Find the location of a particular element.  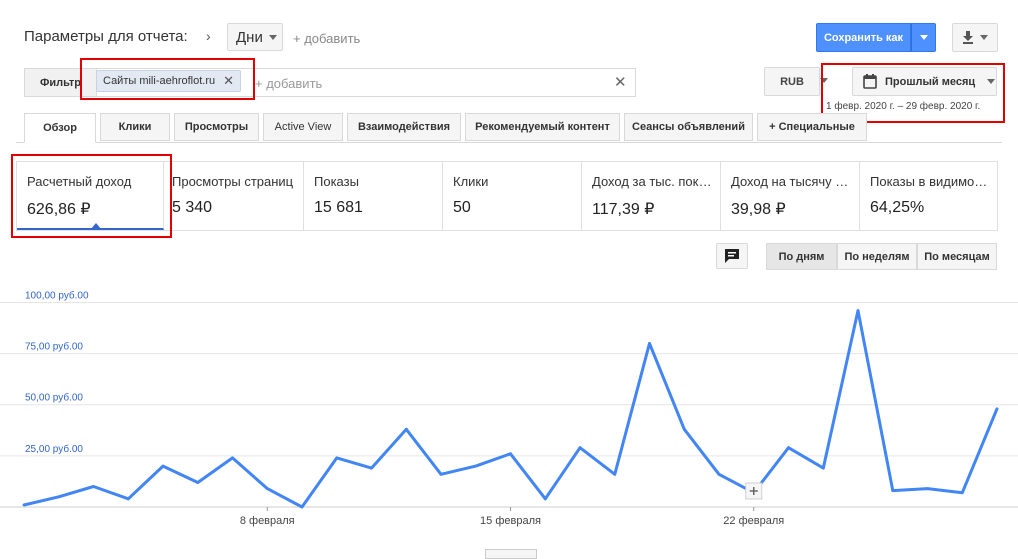

metric-impression-rpm: Доход на тысячу показов 39,98 ₽ is located at coordinates (790, 196).